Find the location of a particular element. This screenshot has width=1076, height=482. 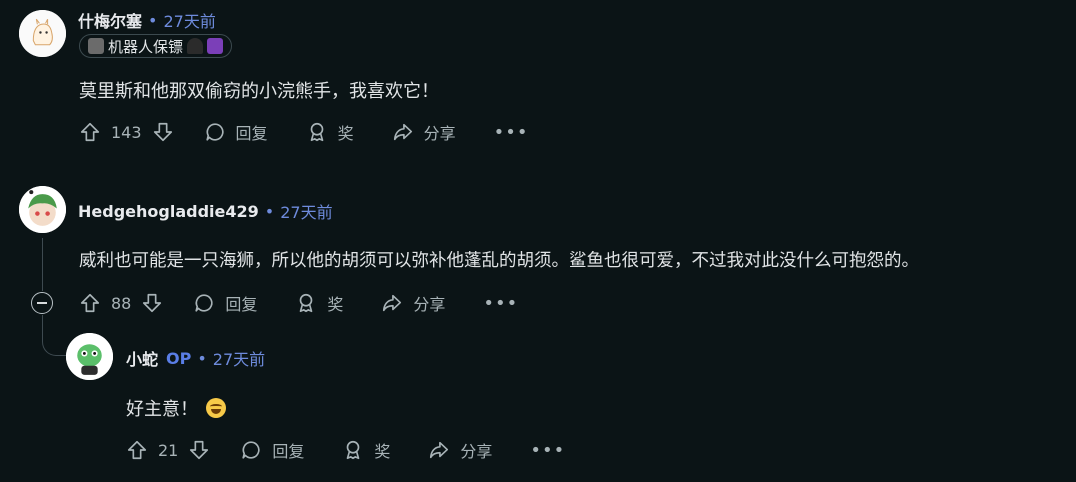

avatar-snake-image is located at coordinates (89, 356).